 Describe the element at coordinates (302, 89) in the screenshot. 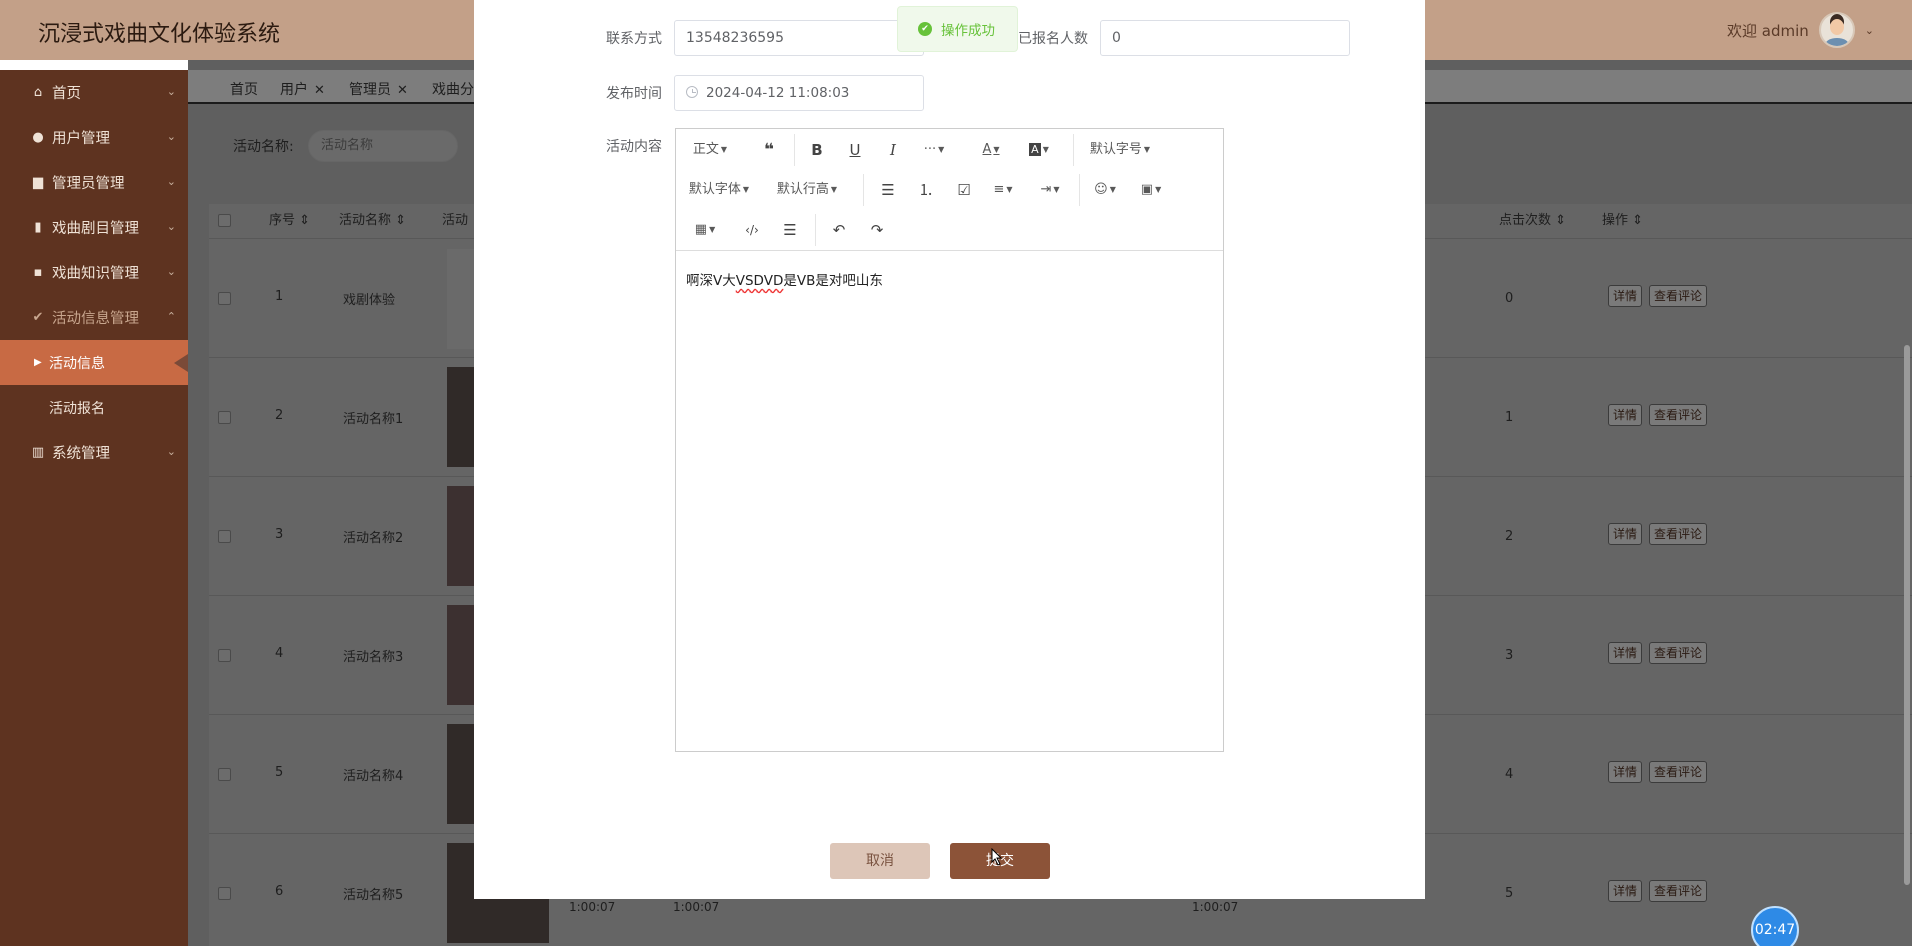

I see `tab-users: 用户 ✕` at that location.